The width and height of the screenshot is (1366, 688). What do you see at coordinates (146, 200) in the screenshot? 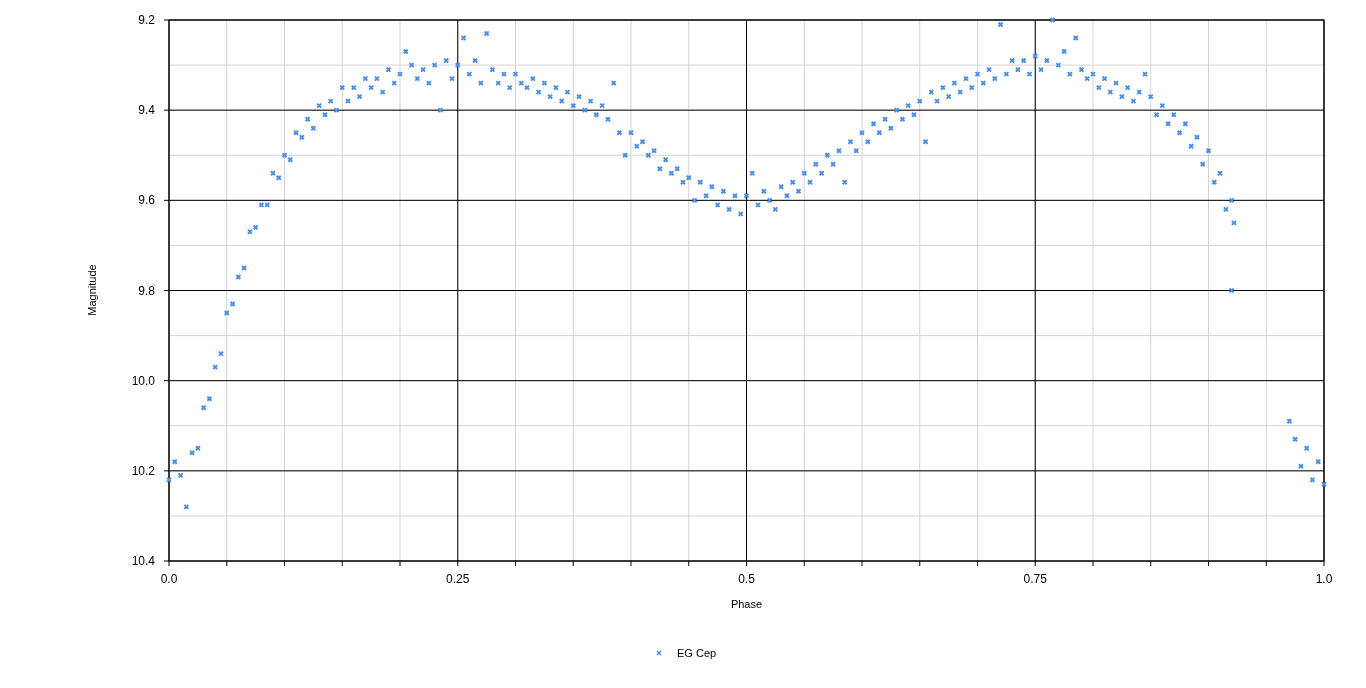
I see `y-tick-label: 9.6` at bounding box center [146, 200].